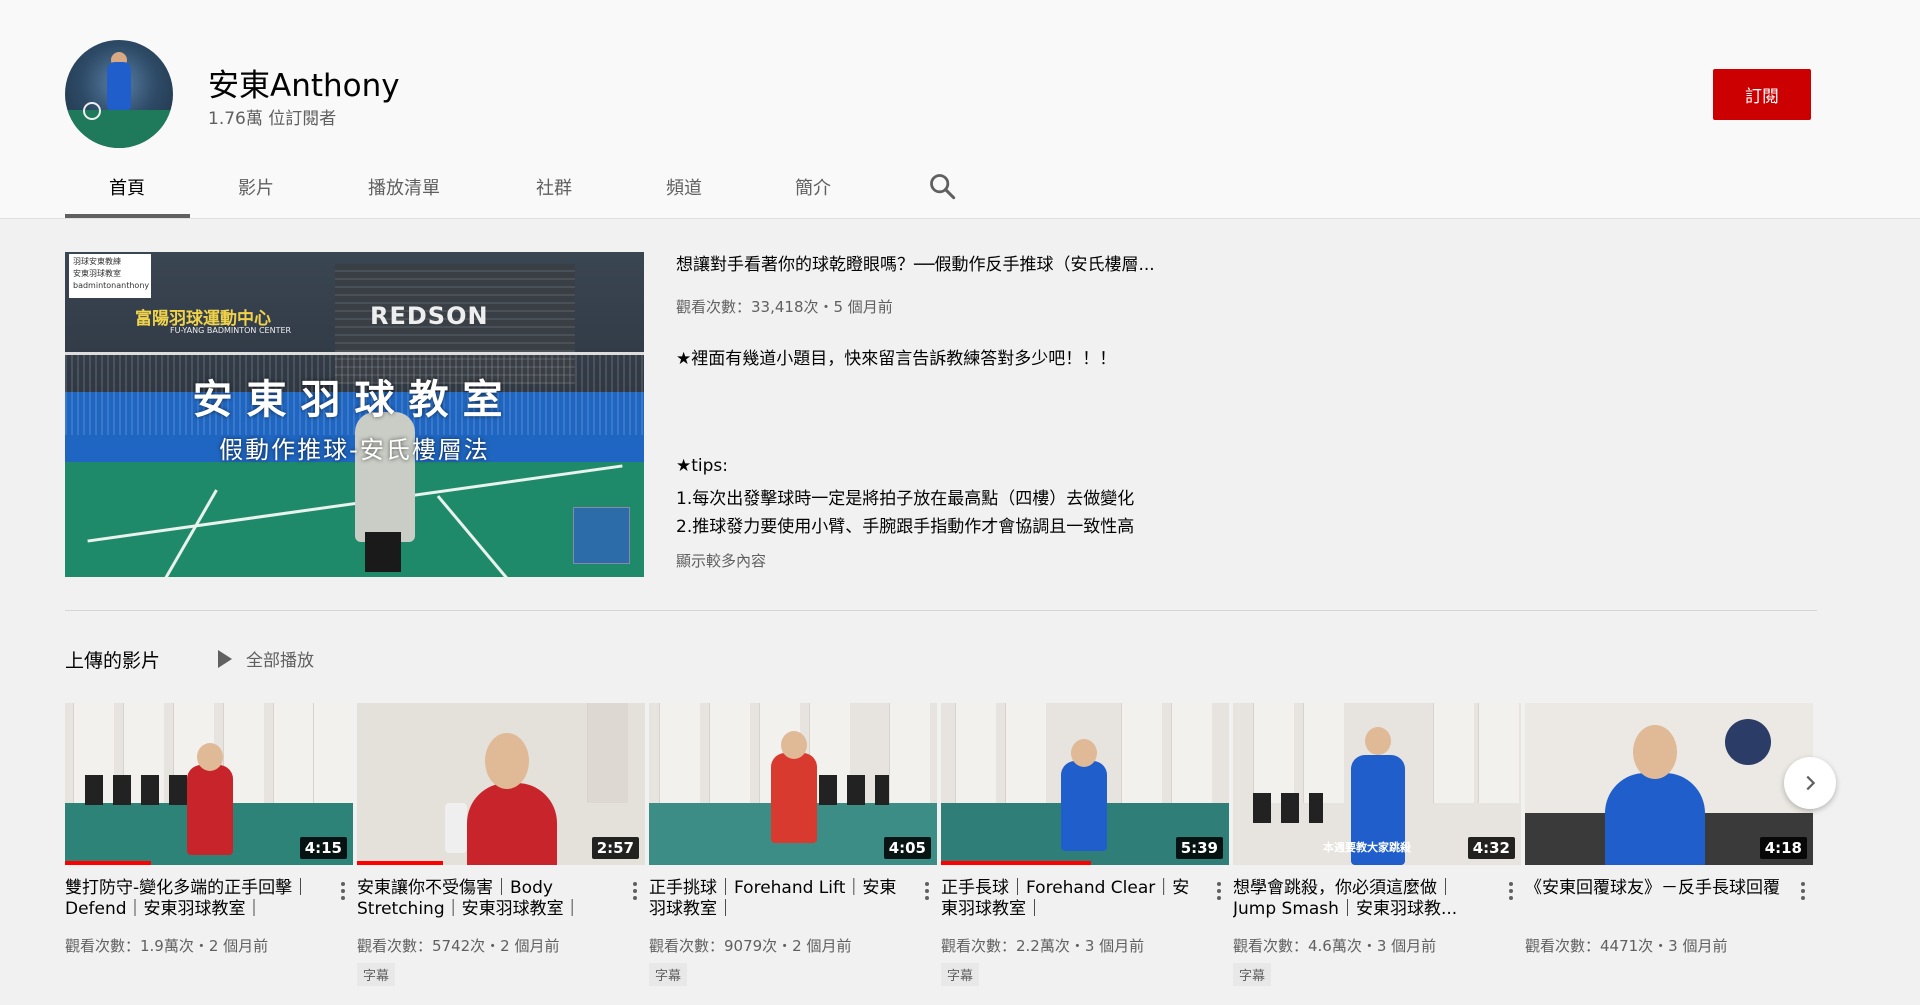  I want to click on thumbnail-social-logos: 羽球安東教練 安東羽球教室 badmintonanthony, so click(110, 276).